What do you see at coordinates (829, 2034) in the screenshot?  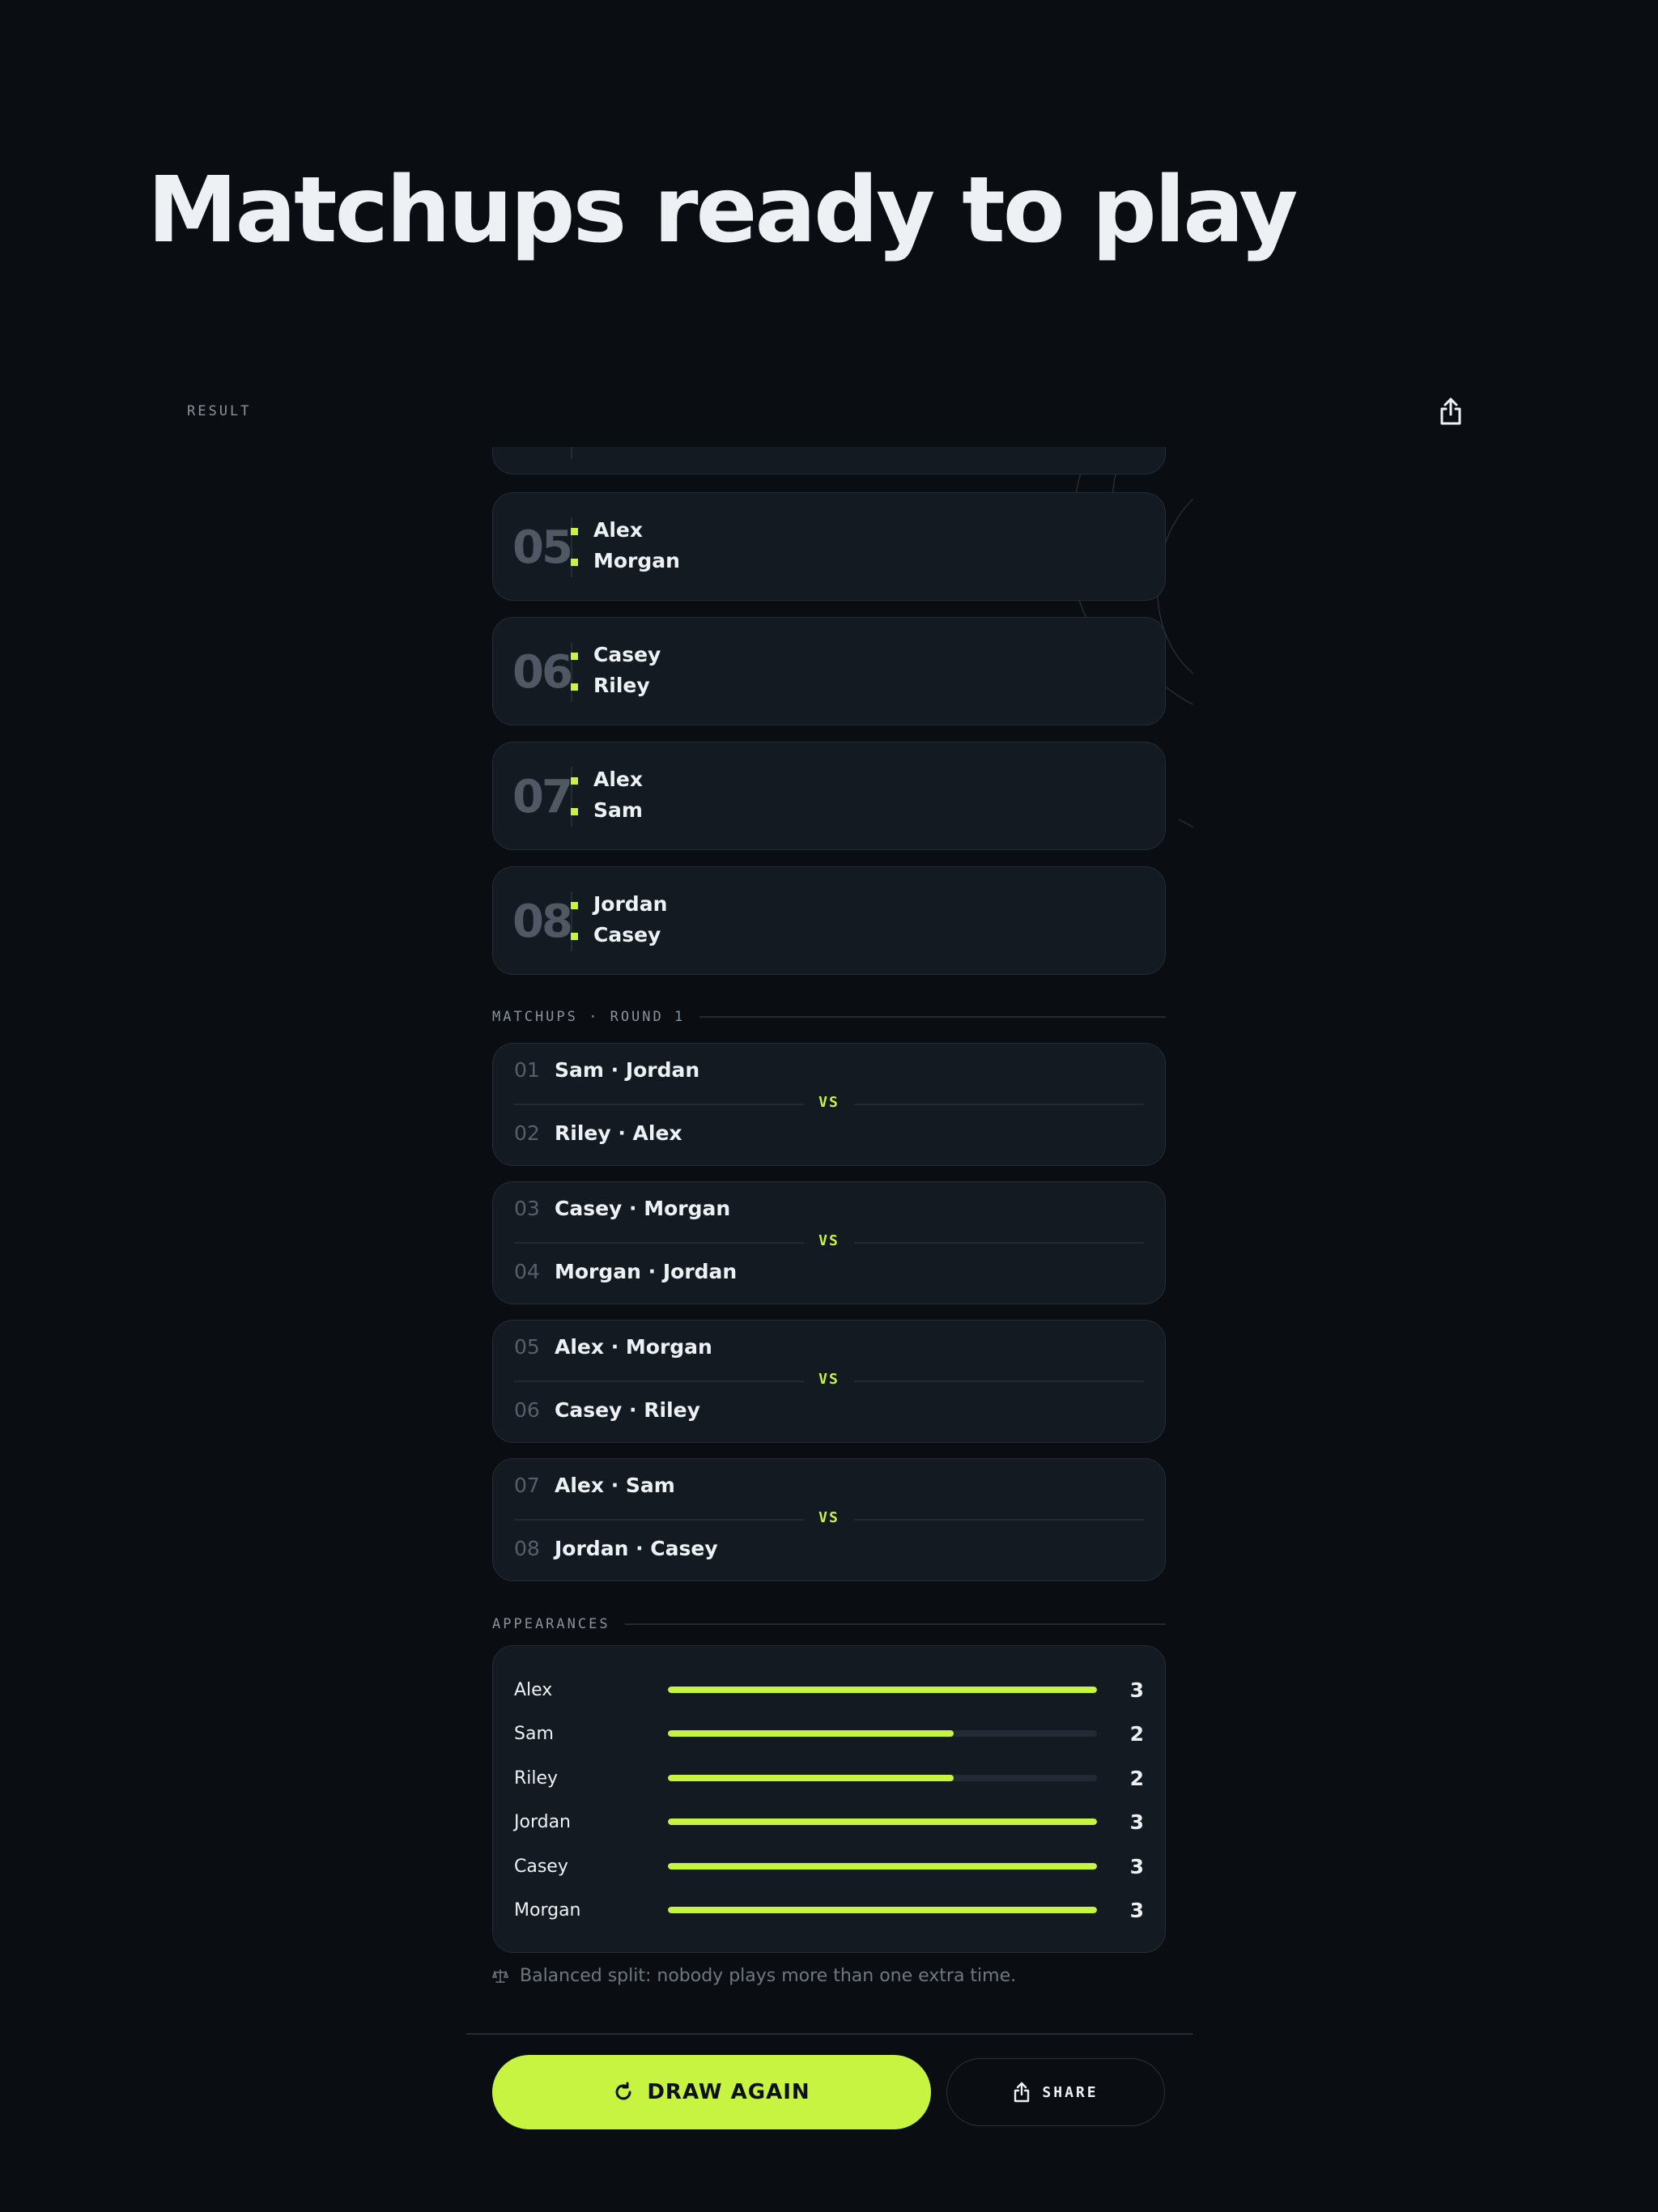 I see `footer-divider` at bounding box center [829, 2034].